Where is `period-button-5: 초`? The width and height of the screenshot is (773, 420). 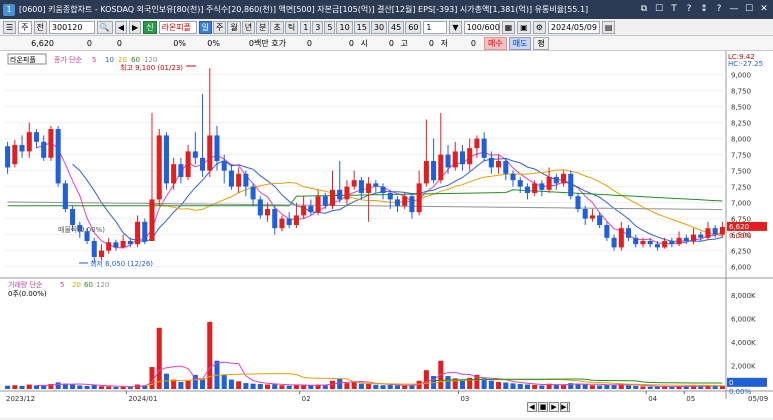 period-button-5: 초 is located at coordinates (277, 27).